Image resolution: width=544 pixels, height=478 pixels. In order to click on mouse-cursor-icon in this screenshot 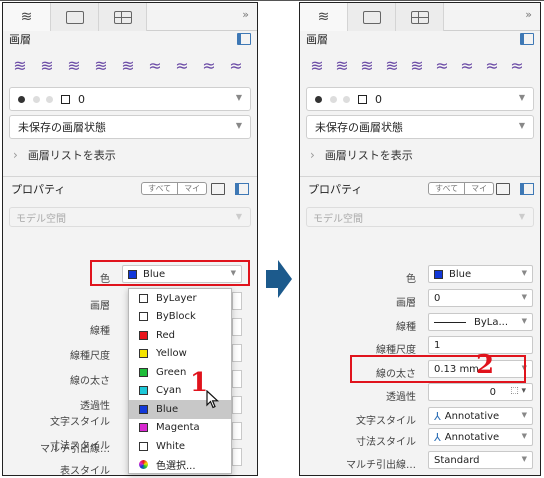, I will do `click(213, 399)`.